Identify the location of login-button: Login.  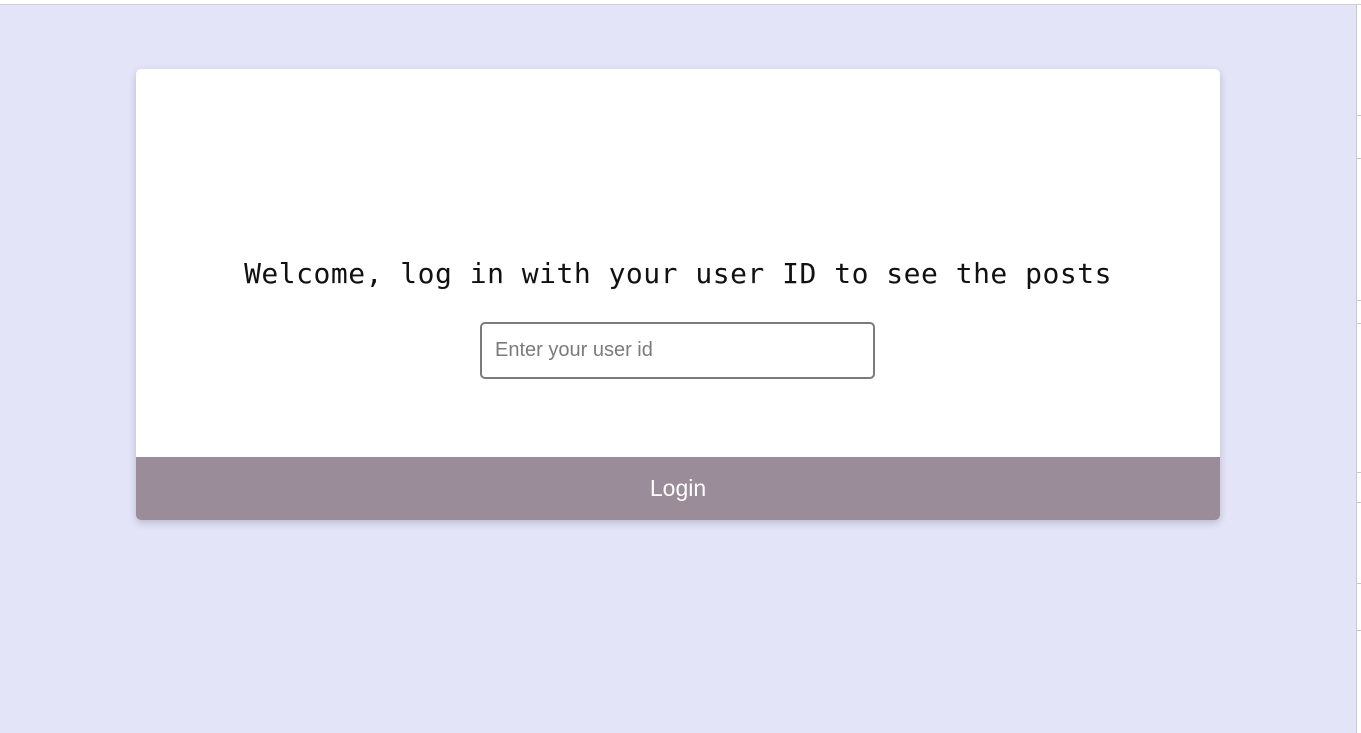
(678, 488).